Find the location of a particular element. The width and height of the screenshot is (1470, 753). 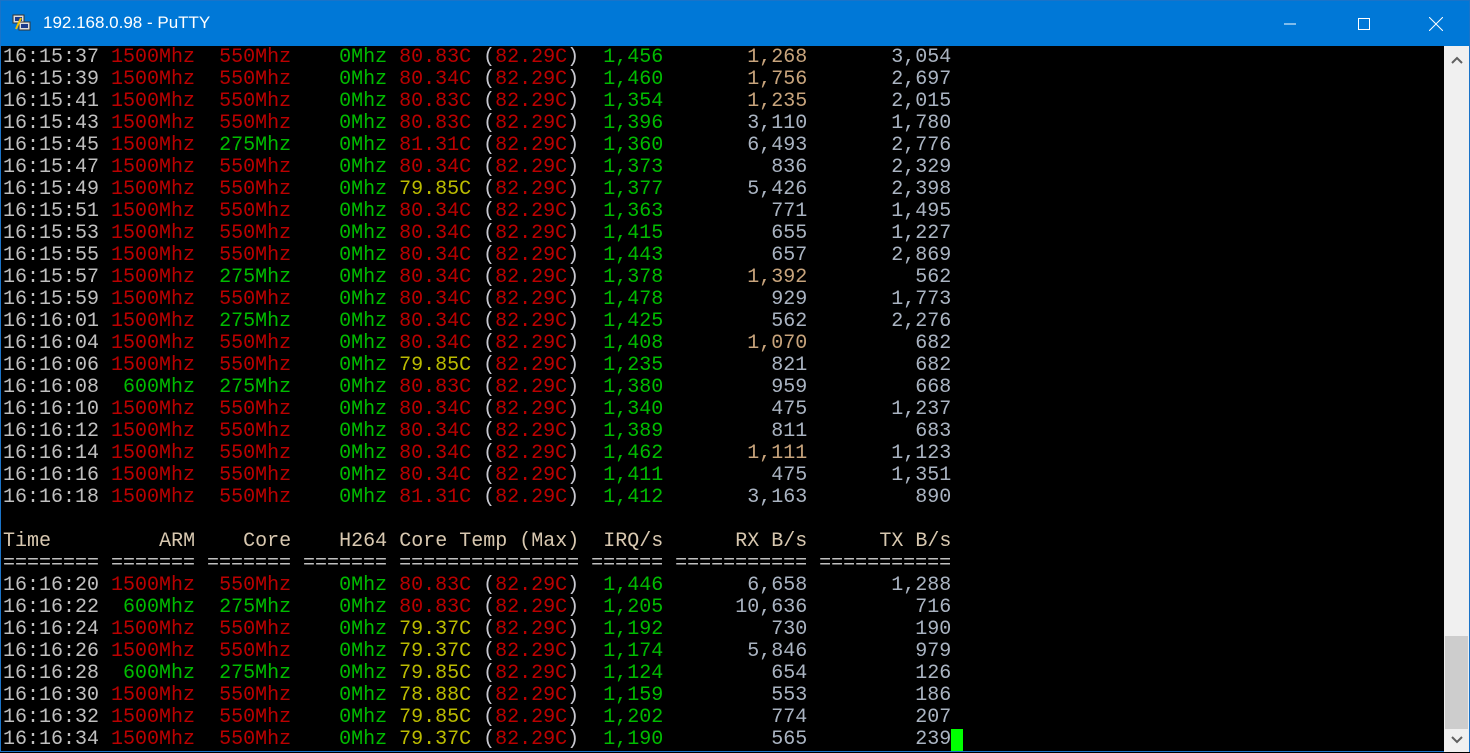

core-freq-cell: 275Mhz is located at coordinates (255, 277).